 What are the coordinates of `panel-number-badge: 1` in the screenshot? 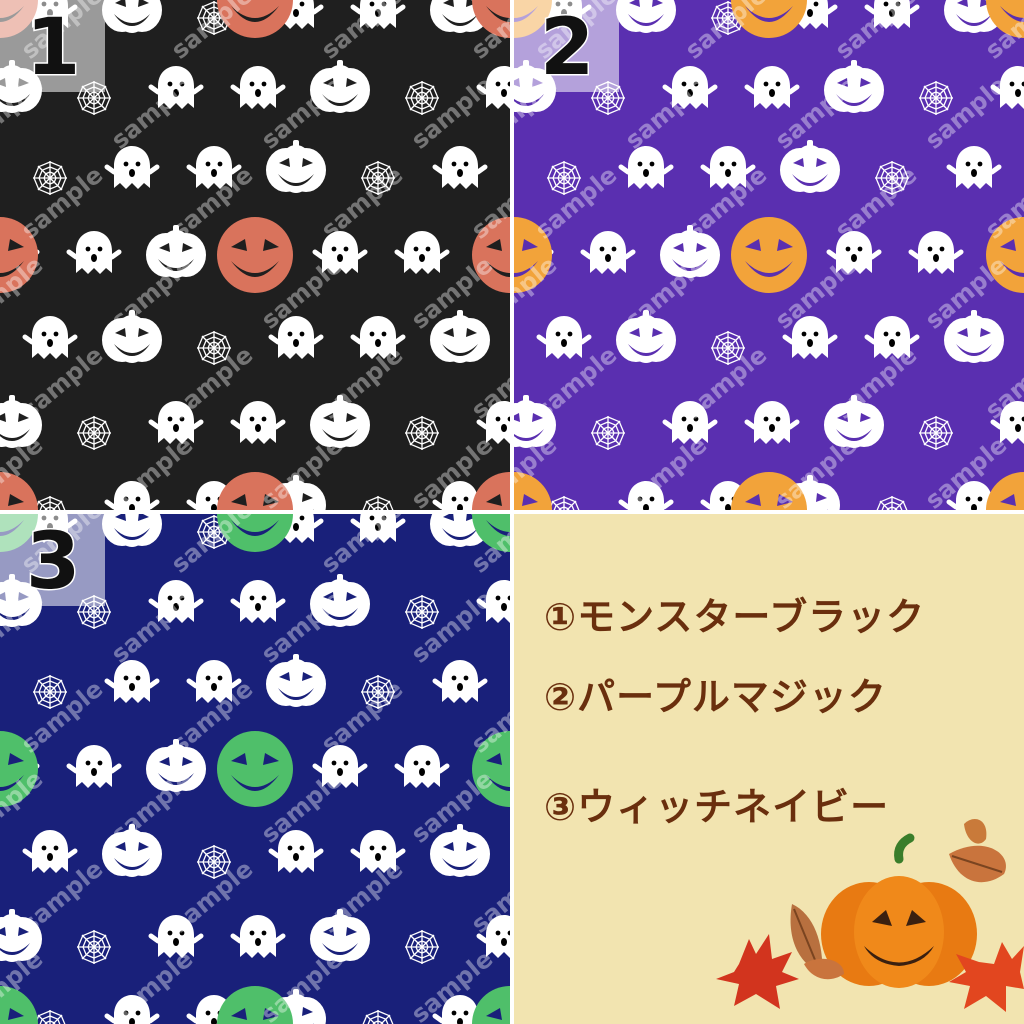 It's located at (52, 47).